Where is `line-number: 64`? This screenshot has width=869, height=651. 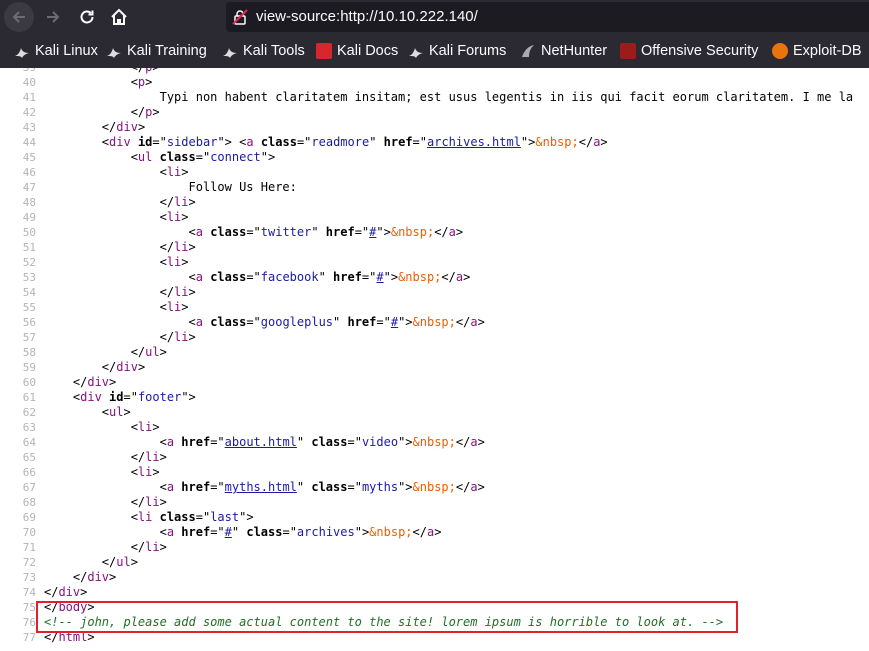
line-number: 64 is located at coordinates (29, 442).